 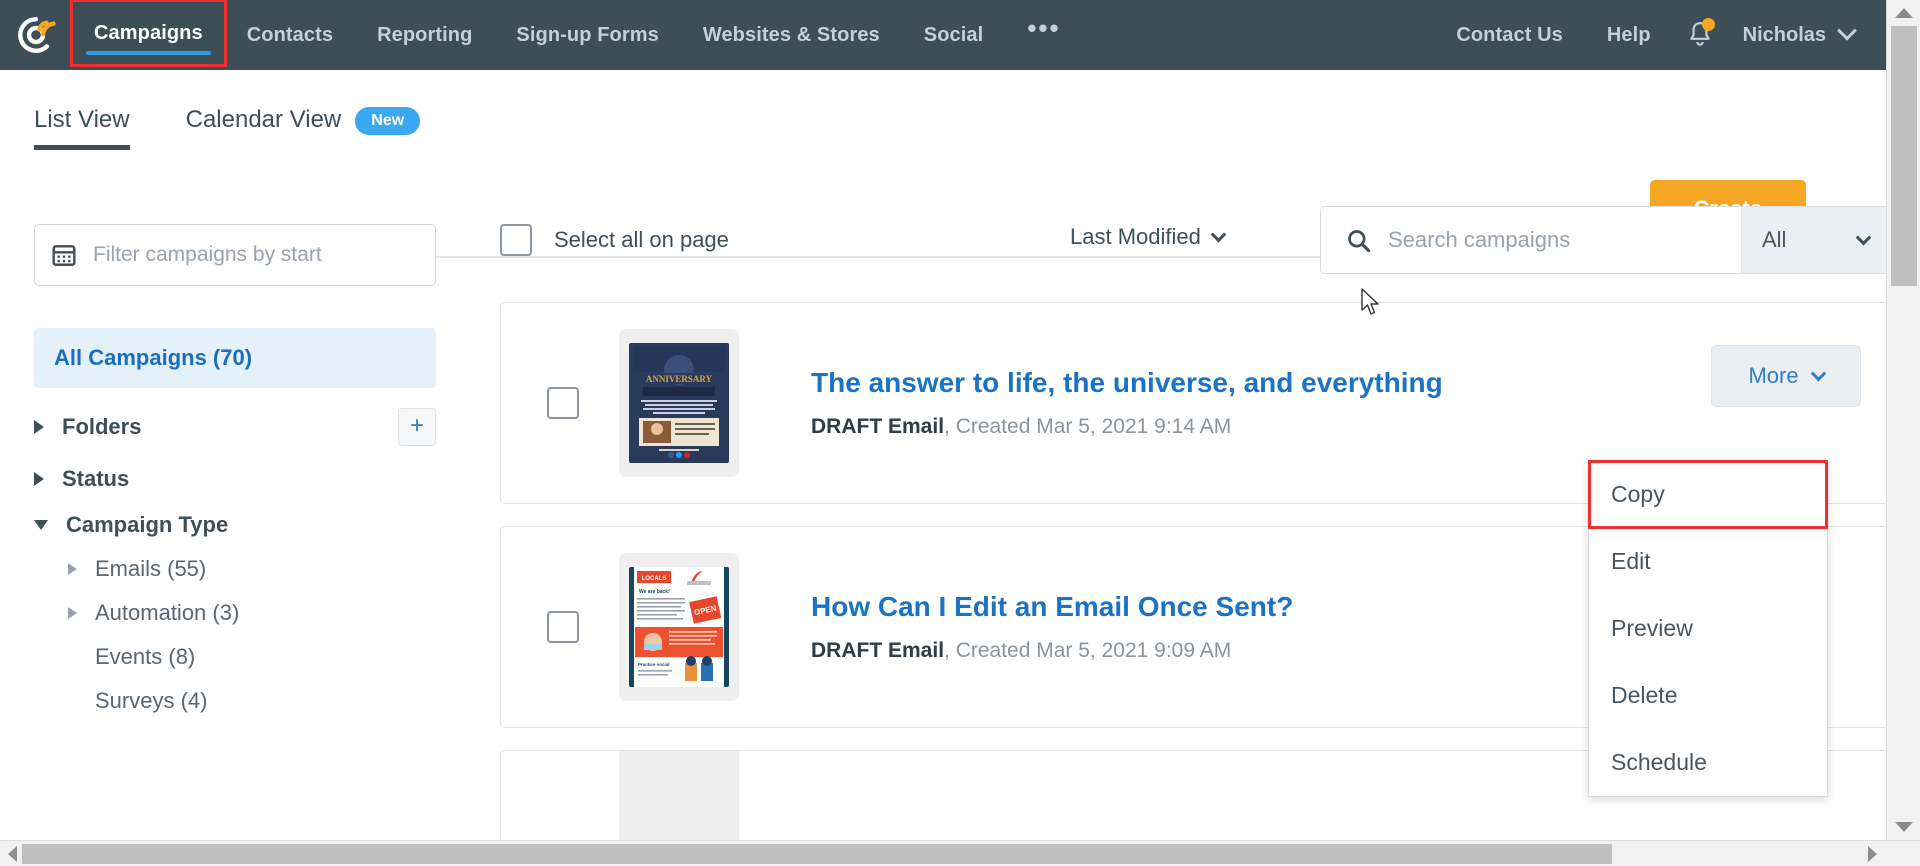 I want to click on select-all-checkbox, so click(x=516, y=240).